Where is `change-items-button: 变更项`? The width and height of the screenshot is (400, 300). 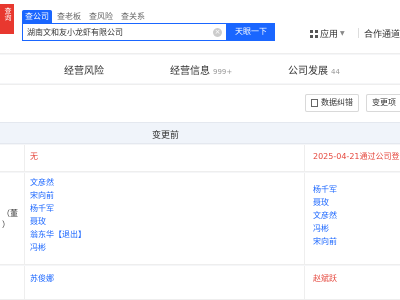 change-items-button: 变更项 is located at coordinates (383, 103).